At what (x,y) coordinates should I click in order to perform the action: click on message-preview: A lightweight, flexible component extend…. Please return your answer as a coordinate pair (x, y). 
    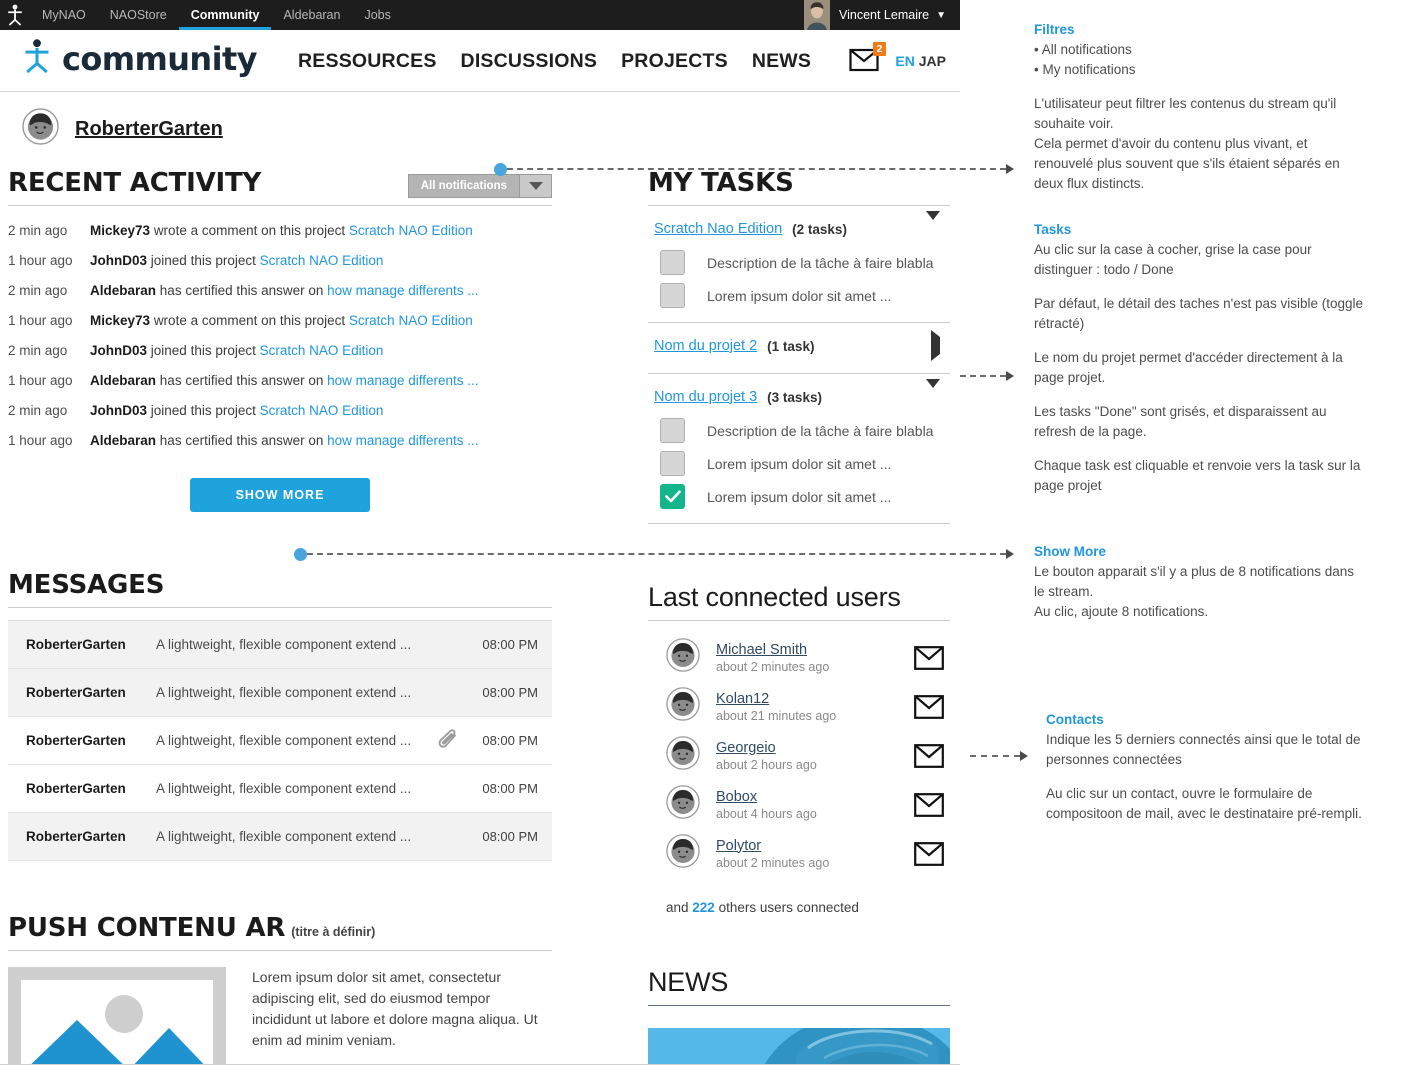
    Looking at the image, I should click on (284, 740).